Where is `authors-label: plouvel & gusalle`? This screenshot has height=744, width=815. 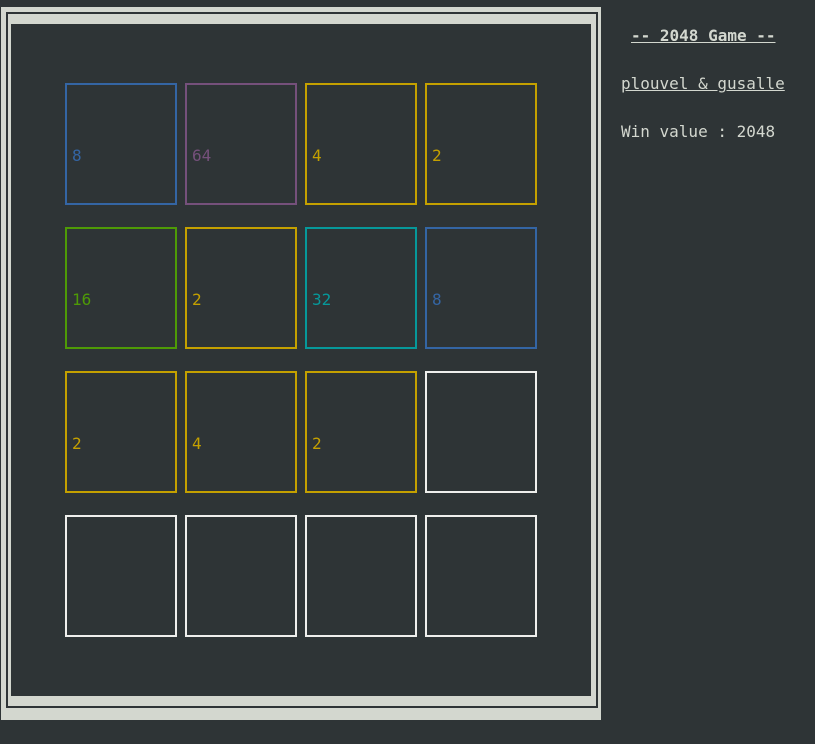
authors-label: plouvel & gusalle is located at coordinates (703, 83).